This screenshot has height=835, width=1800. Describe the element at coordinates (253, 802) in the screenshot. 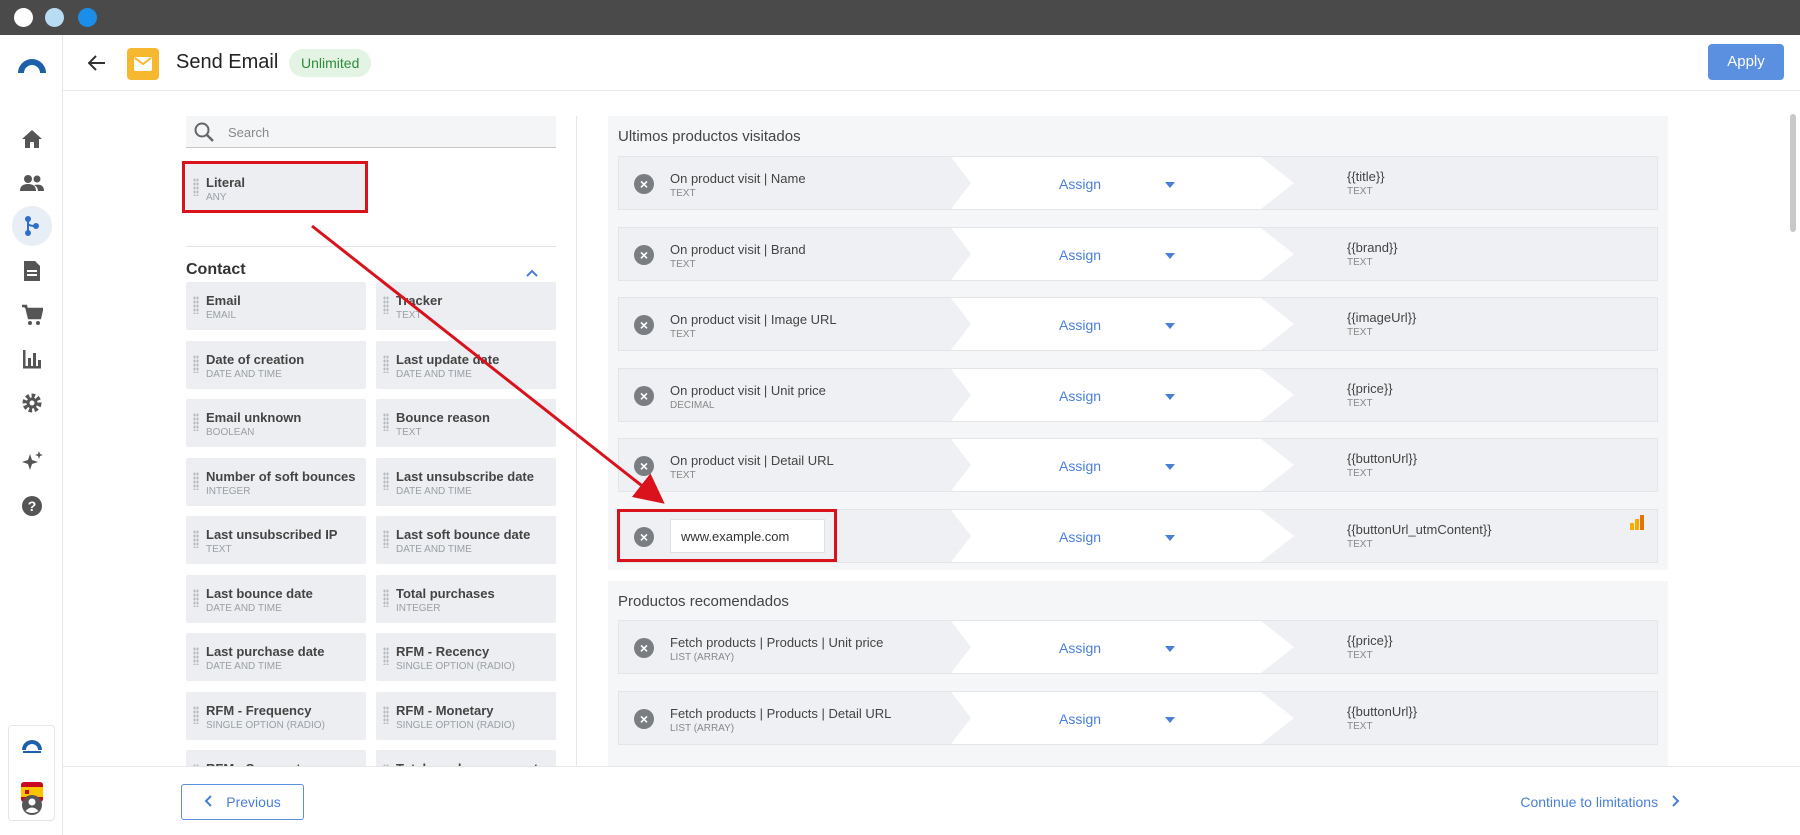

I see `previous-label: Previous` at that location.